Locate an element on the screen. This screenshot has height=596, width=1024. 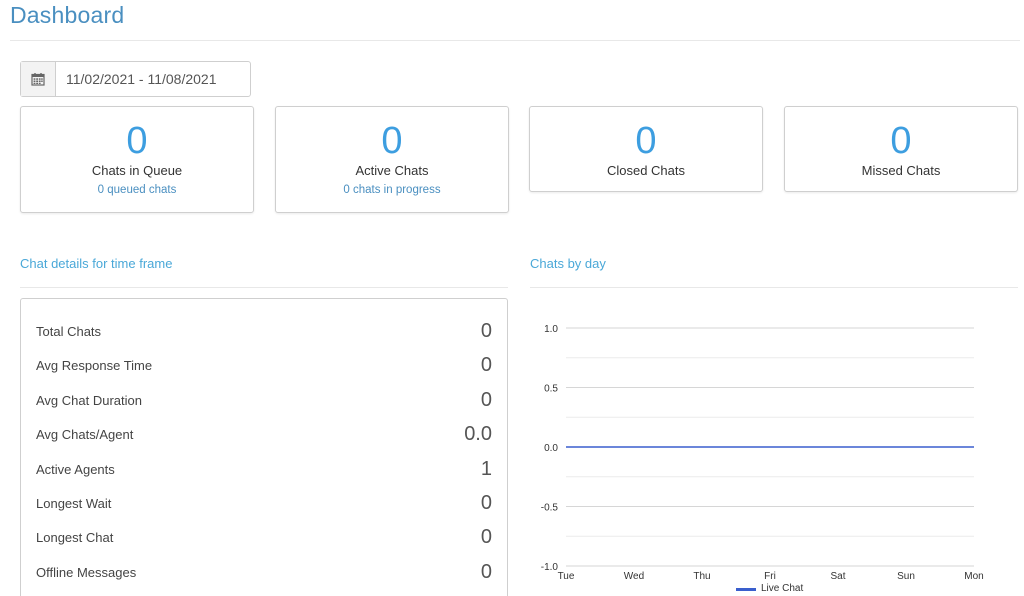
date-range-input: 11/02/2021 - 11/08/2021 is located at coordinates (153, 79).